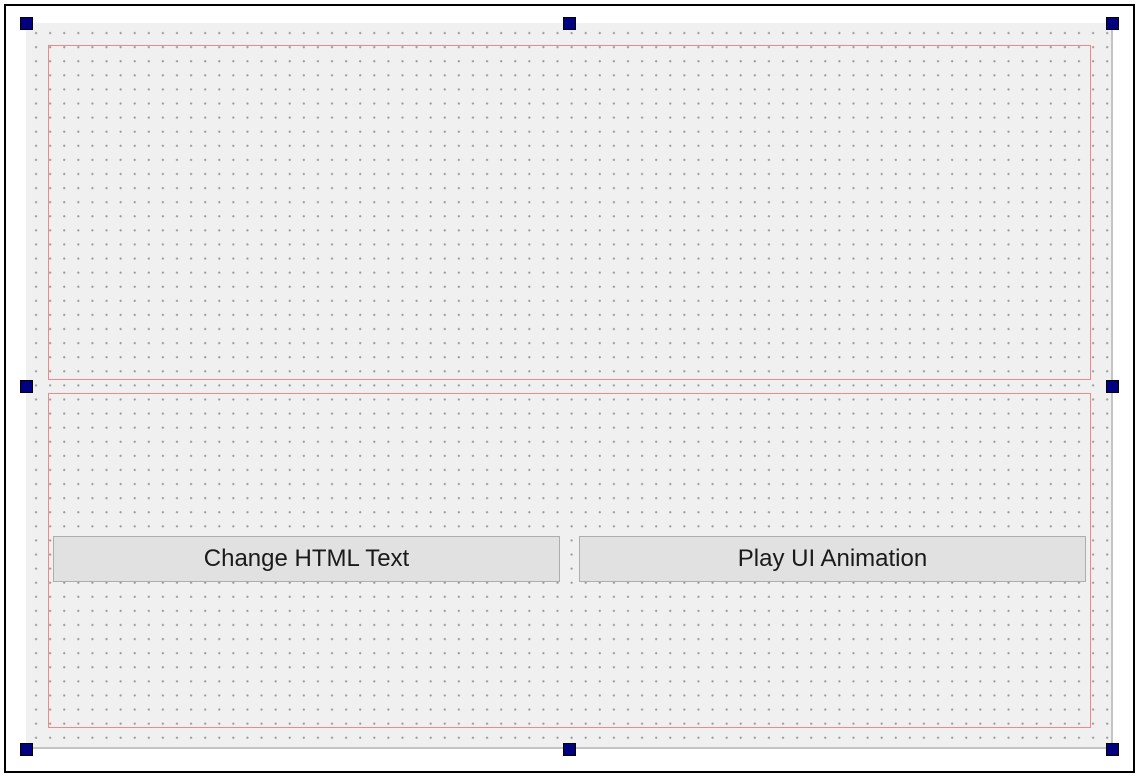  I want to click on resize-handle-top-right, so click(1112, 23).